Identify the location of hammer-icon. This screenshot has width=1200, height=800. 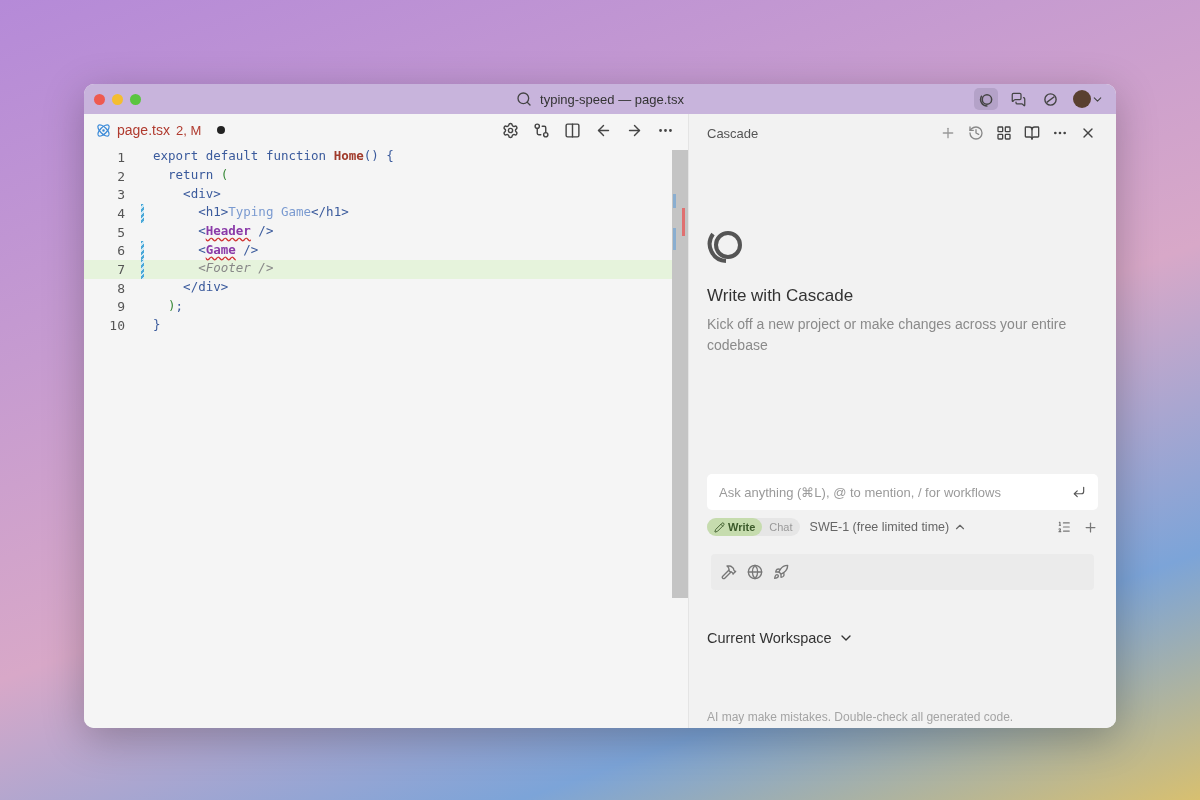
(729, 572).